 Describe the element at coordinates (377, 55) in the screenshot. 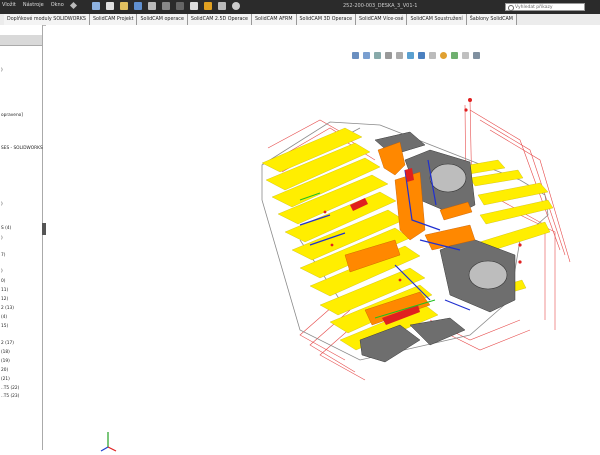

I see `previous-view-icon` at that location.